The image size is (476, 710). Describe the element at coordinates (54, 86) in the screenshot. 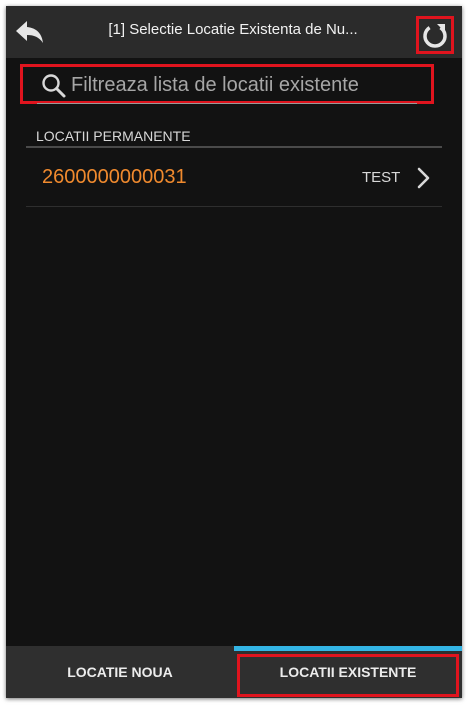

I see `search-icon` at that location.